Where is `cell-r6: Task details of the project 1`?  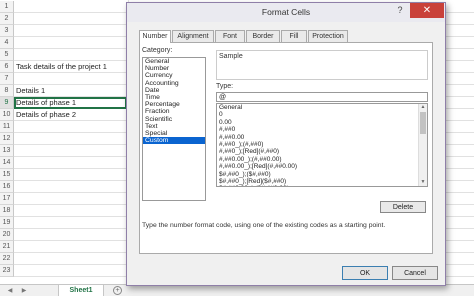 cell-r6: Task details of the project 1 is located at coordinates (61, 67).